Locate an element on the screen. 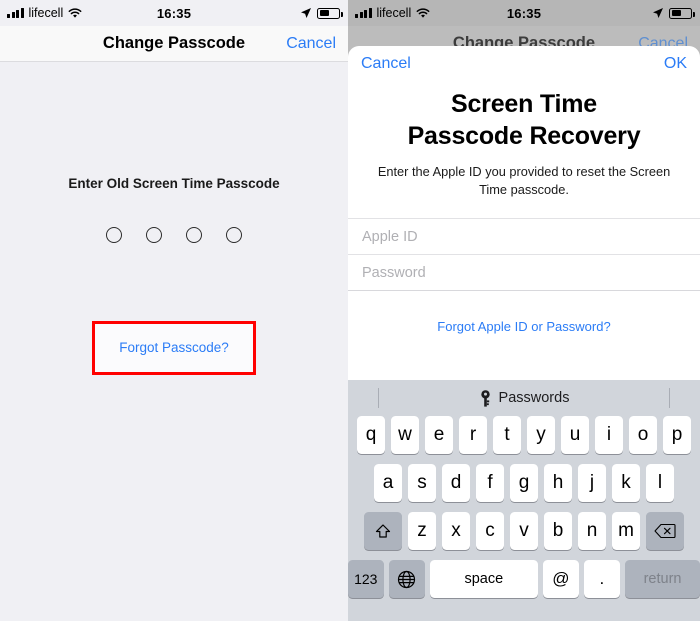 The height and width of the screenshot is (621, 700). key-m: m is located at coordinates (626, 531).